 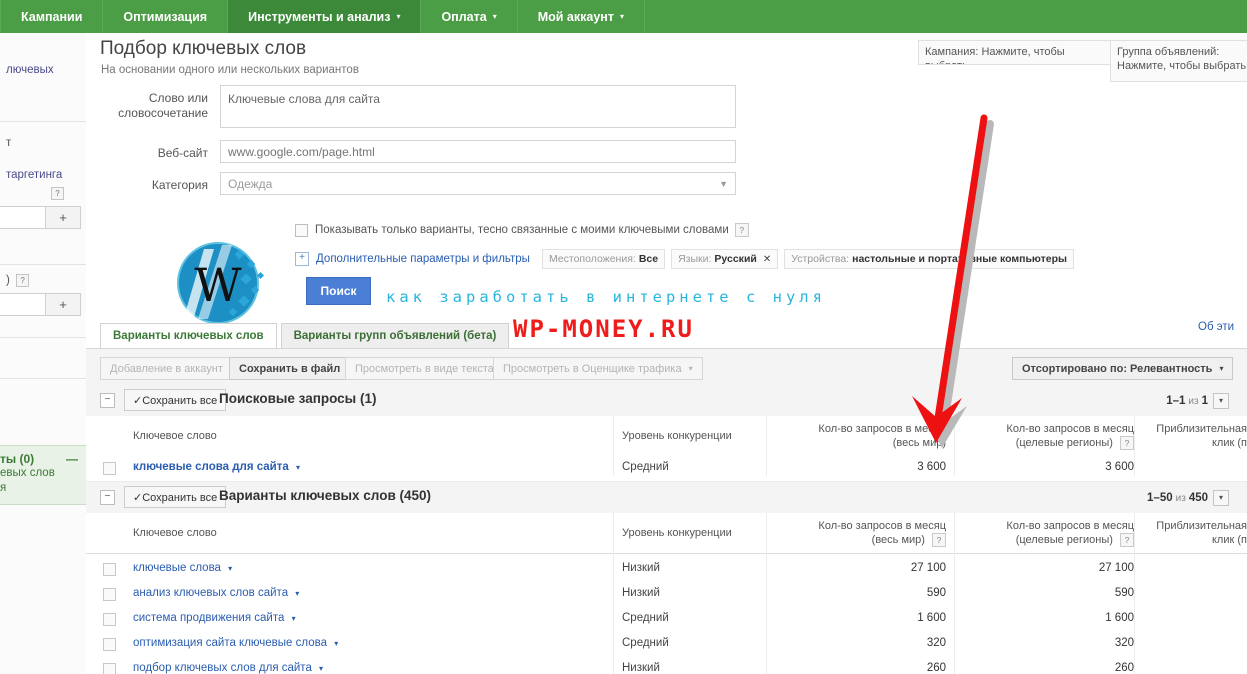 What do you see at coordinates (188, 335) in the screenshot?
I see `tab-keyword-variants: Варианты ключевых слов` at bounding box center [188, 335].